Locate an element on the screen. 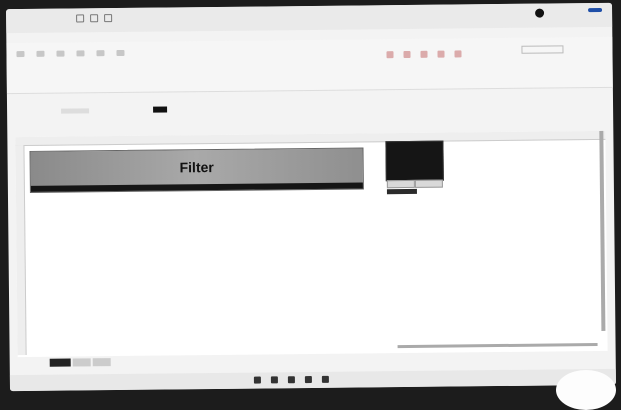 Image resolution: width=621 pixels, height=410 pixels. underline-icon is located at coordinates (120, 53).